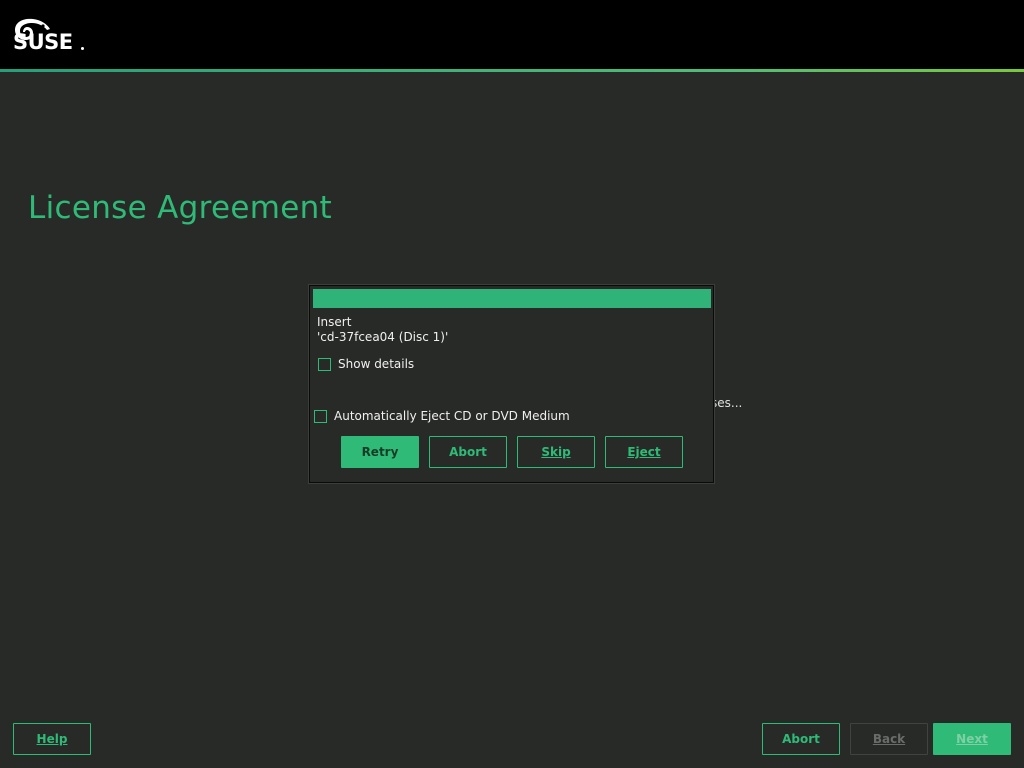  What do you see at coordinates (43, 42) in the screenshot?
I see `suse-logo-text: SUSE` at bounding box center [43, 42].